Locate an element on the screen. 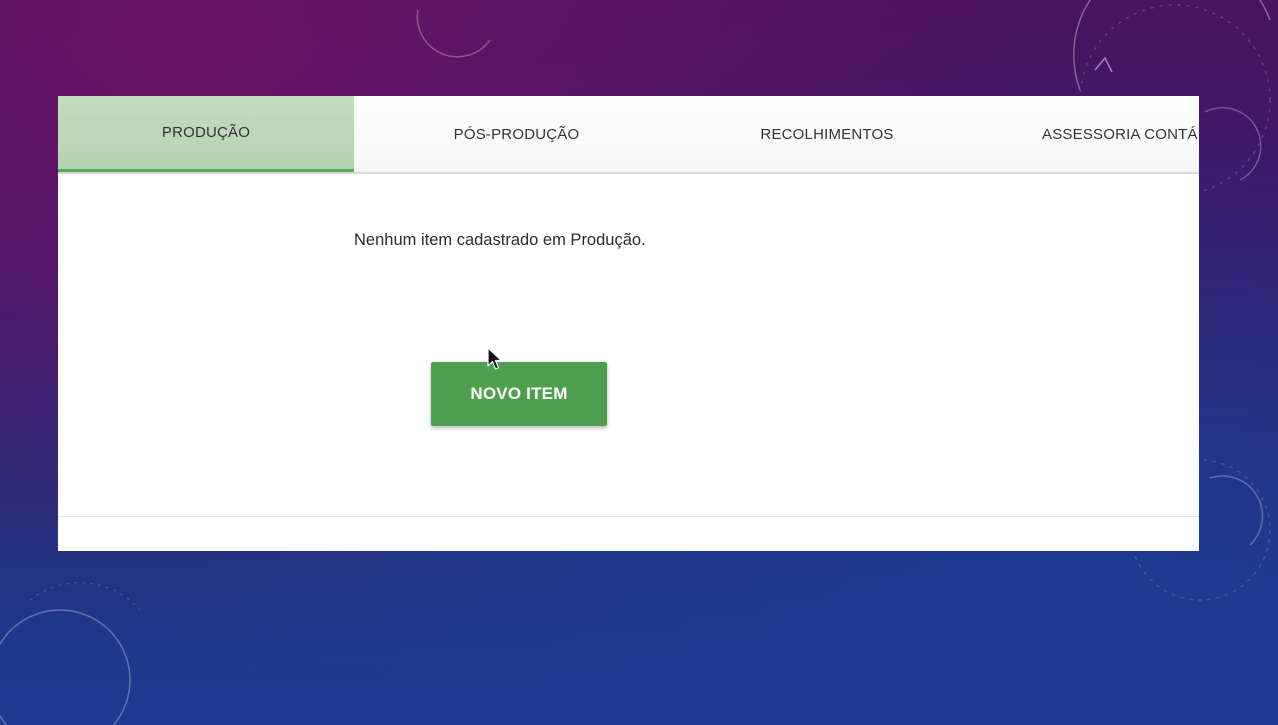 The image size is (1278, 725). tab-recolhimentos: RECOLHIMENTOS is located at coordinates (827, 134).